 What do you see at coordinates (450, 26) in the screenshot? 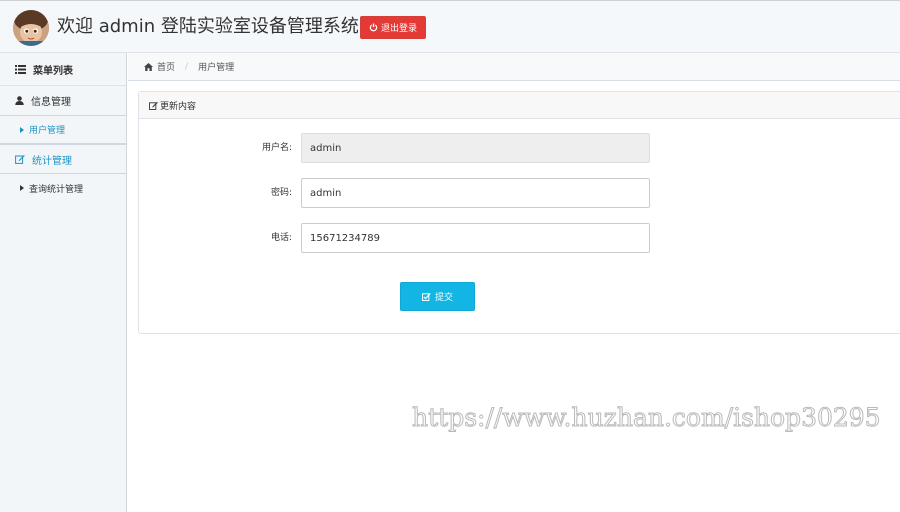
I see `top-header: 欢迎 admin 登陆实验室设备管理系统 退出登录` at bounding box center [450, 26].